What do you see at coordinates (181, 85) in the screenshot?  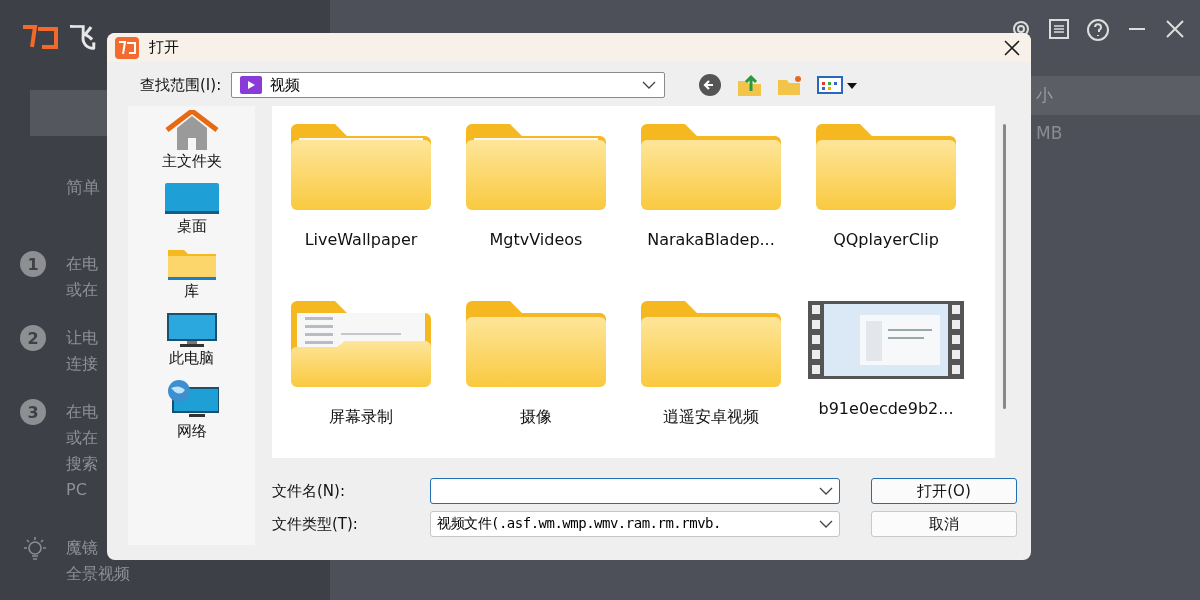 I see `look-in-label: 查找范围(I):` at bounding box center [181, 85].